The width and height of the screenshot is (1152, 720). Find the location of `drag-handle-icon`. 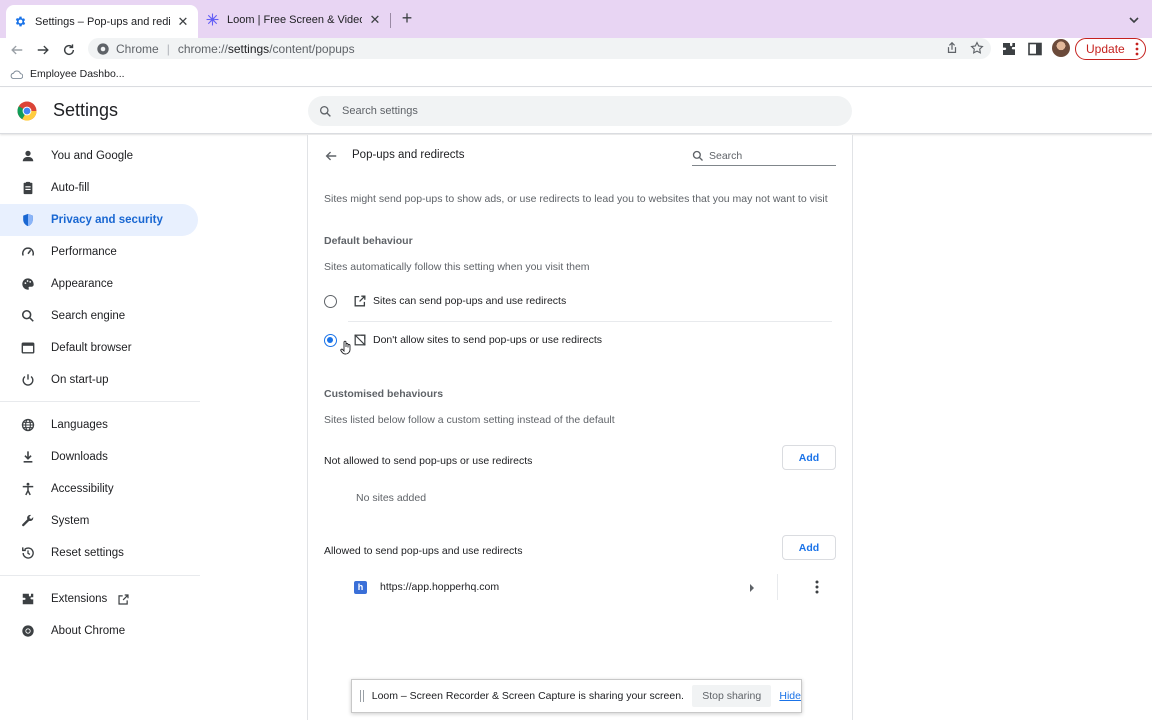

drag-handle-icon is located at coordinates (362, 696).